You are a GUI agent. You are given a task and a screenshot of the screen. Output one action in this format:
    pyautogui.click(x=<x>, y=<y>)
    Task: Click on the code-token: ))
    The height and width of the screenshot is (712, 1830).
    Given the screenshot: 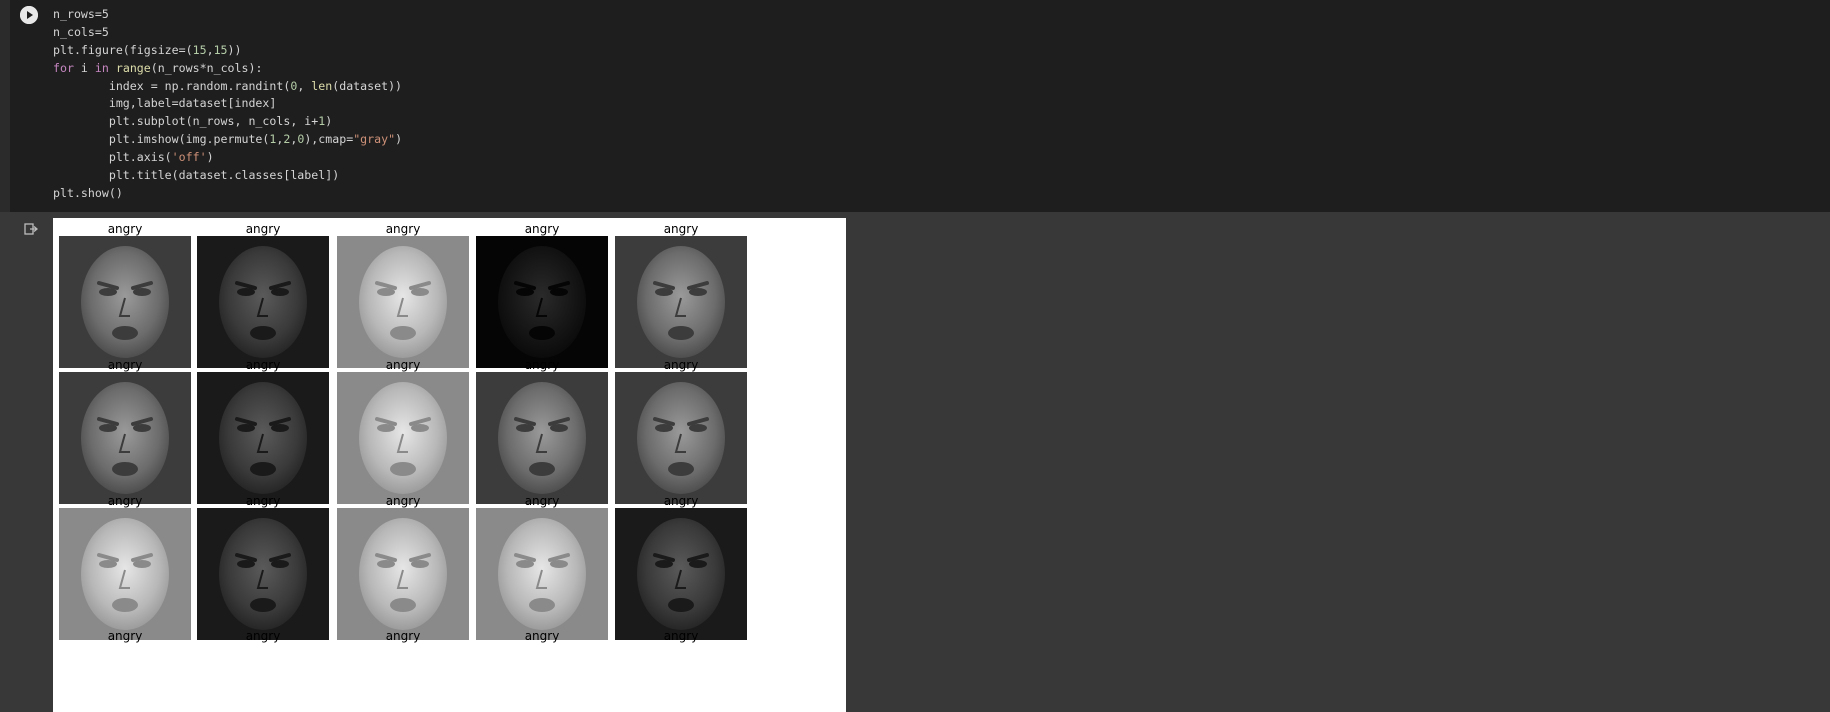 What is the action you would take?
    pyautogui.click(x=234, y=49)
    